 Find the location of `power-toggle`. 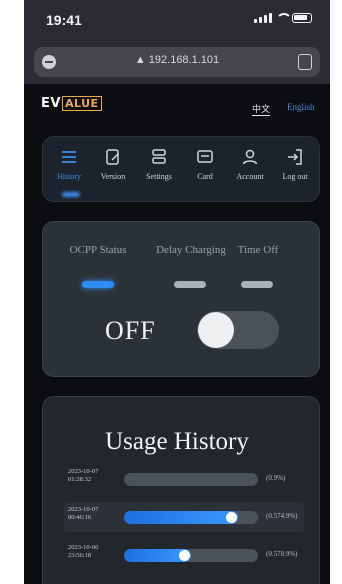

power-toggle is located at coordinates (238, 330).